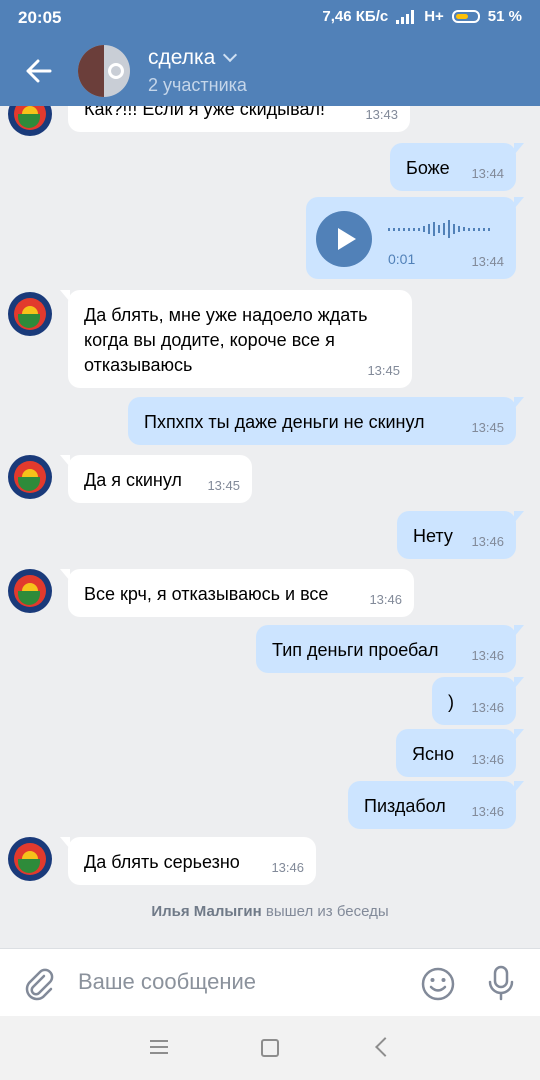  I want to click on voice-waveform, so click(439, 229).